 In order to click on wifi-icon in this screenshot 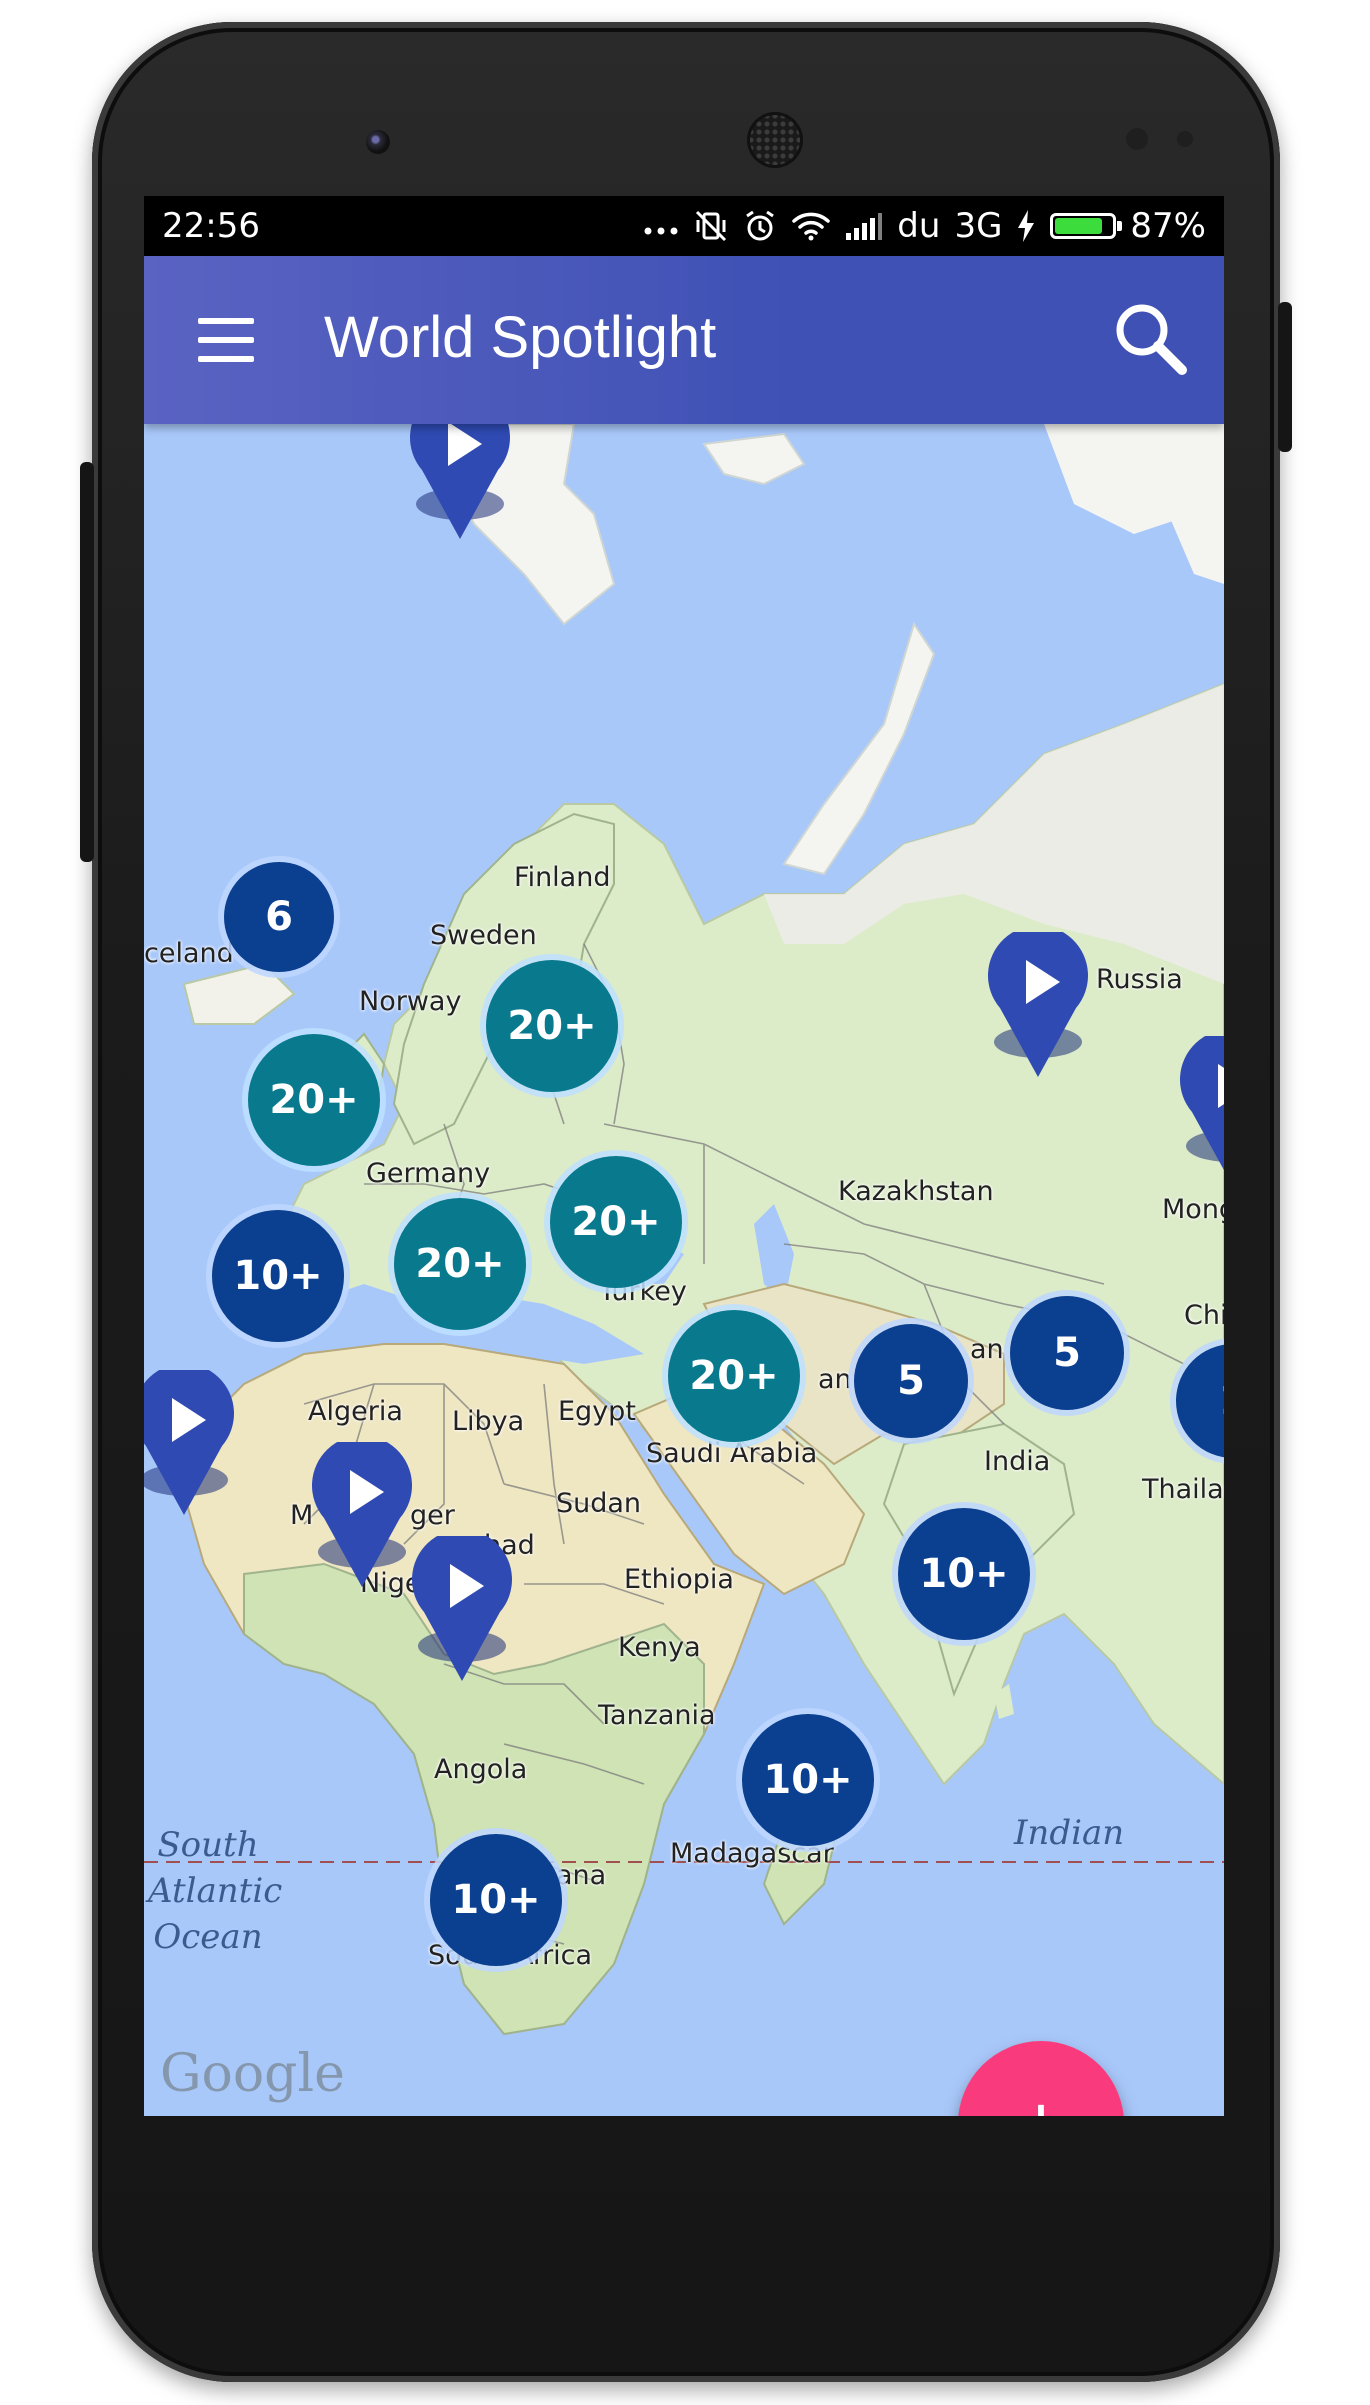, I will do `click(811, 226)`.